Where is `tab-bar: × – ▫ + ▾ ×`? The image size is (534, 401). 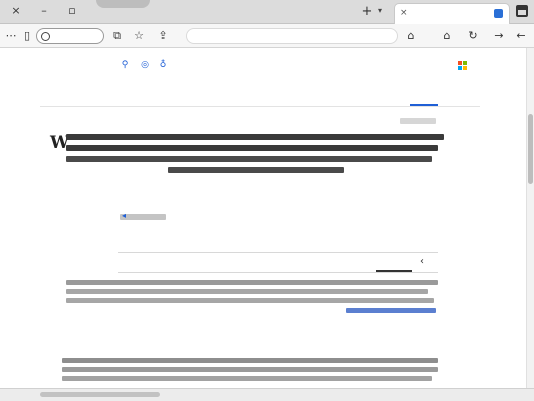 tab-bar: × – ▫ + ▾ × is located at coordinates (267, 12).